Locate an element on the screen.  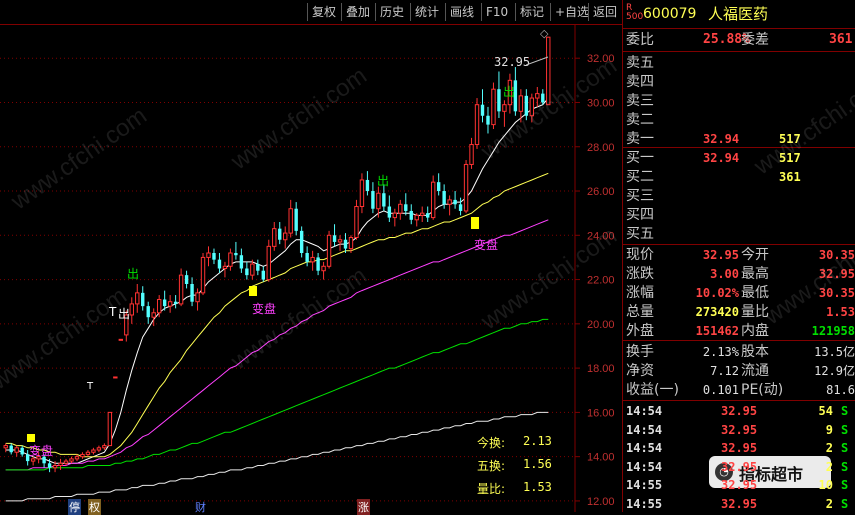
buy-level-label: 买三 is located at coordinates (640, 196).